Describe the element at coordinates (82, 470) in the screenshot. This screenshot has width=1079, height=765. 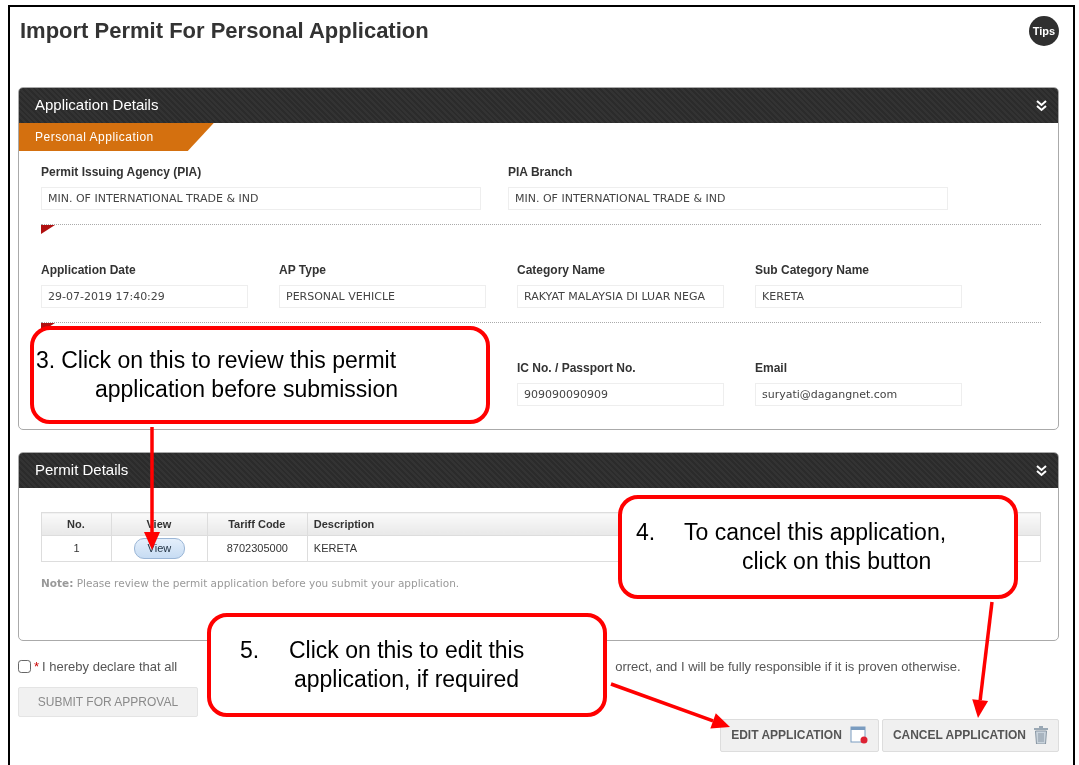
I see `panel-title: Permit Details` at that location.